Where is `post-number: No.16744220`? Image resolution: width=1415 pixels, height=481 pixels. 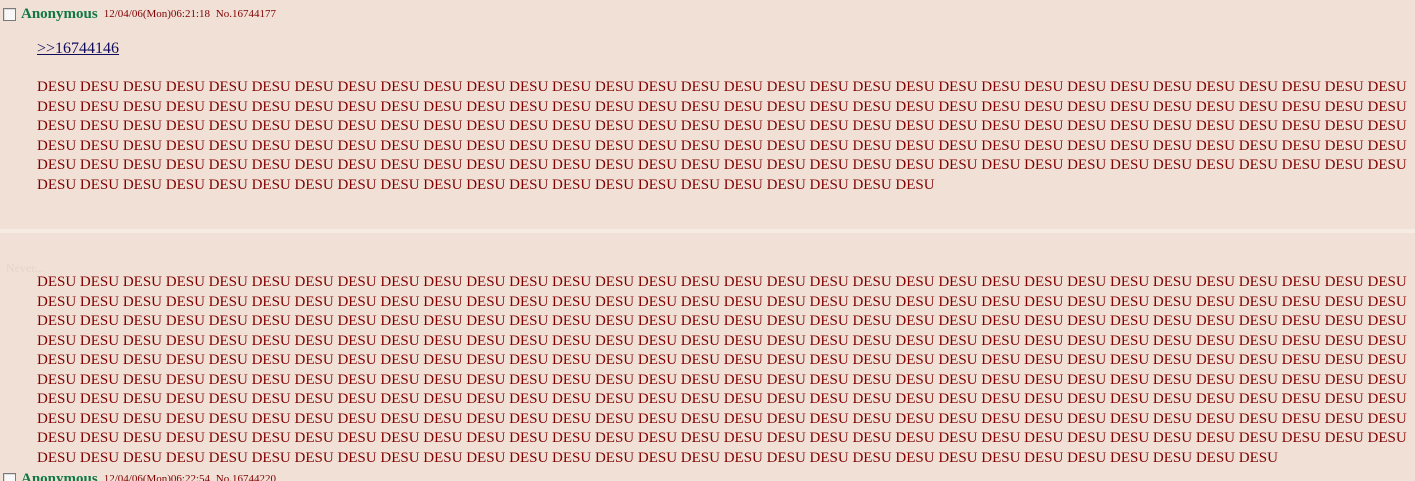 post-number: No.16744220 is located at coordinates (246, 477).